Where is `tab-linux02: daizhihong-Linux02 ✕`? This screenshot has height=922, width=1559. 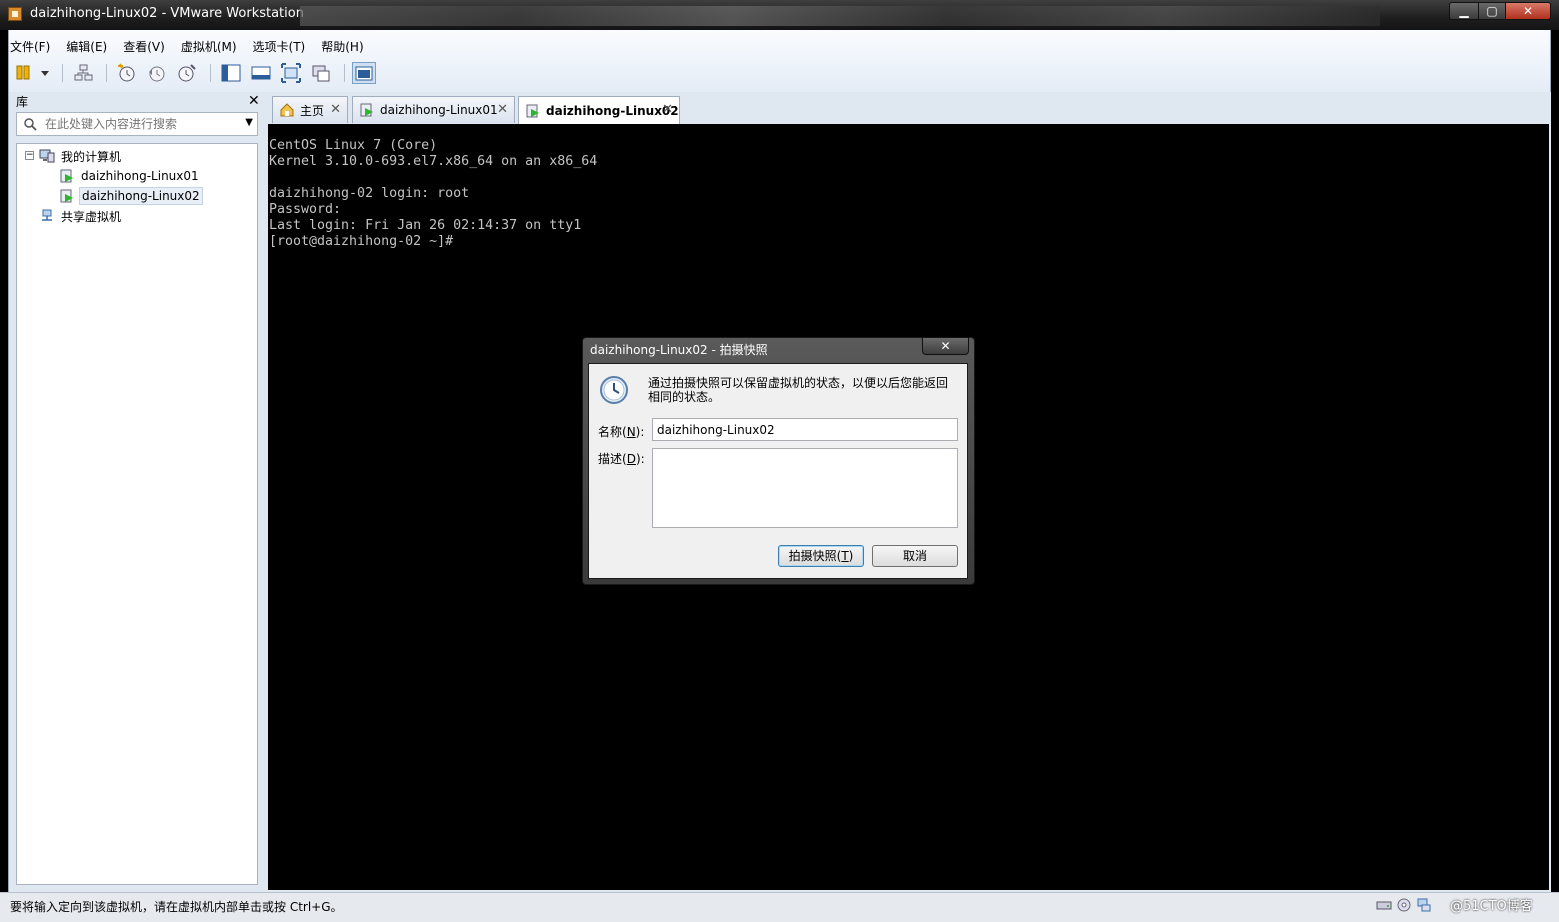 tab-linux02: daizhihong-Linux02 ✕ is located at coordinates (599, 110).